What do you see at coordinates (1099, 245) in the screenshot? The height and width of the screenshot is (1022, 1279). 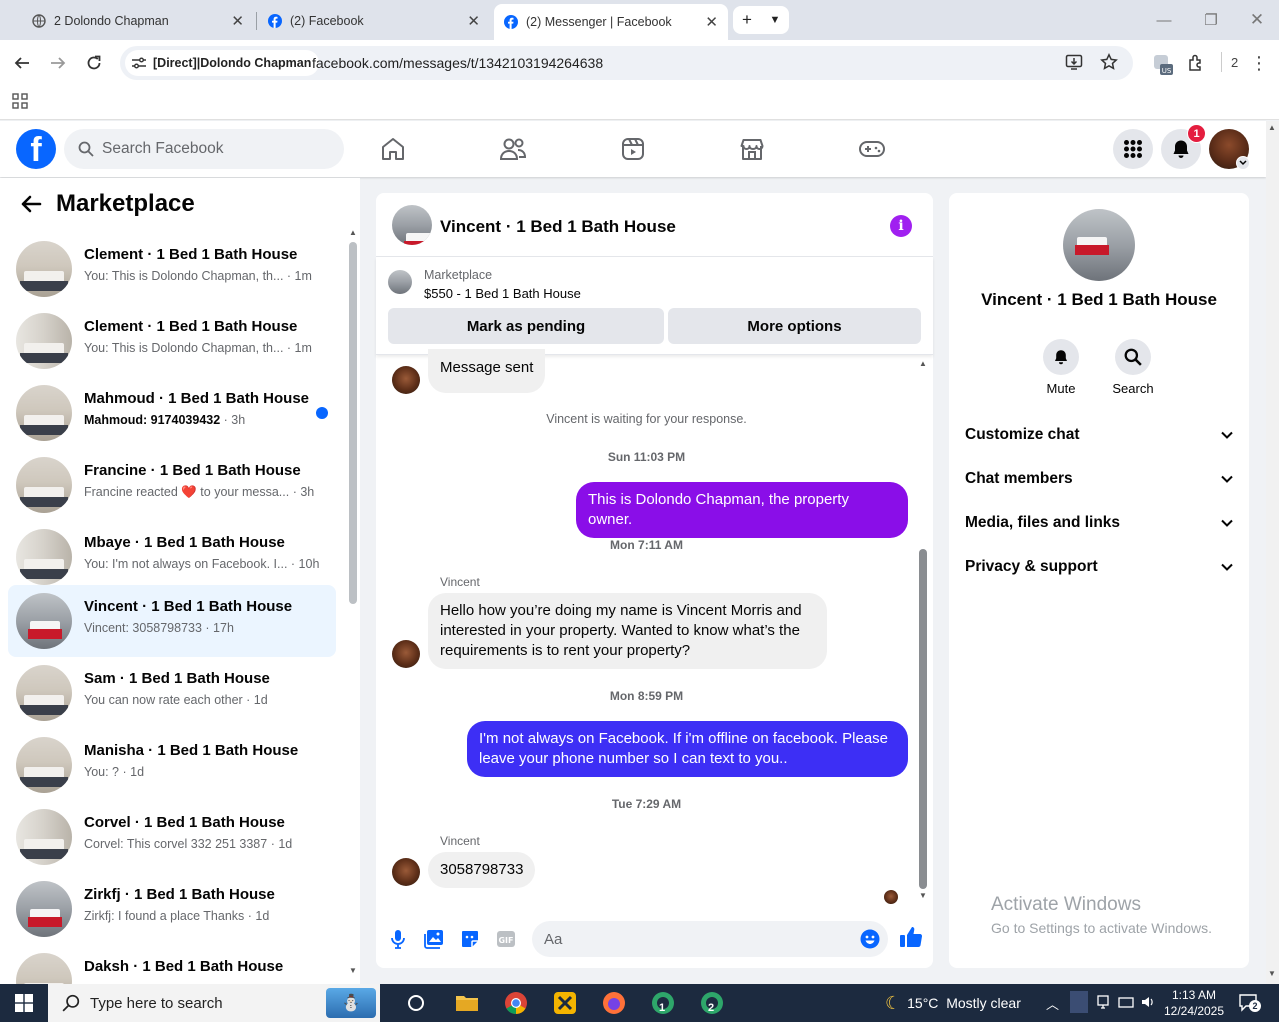 I see `conversation-avatar-large` at bounding box center [1099, 245].